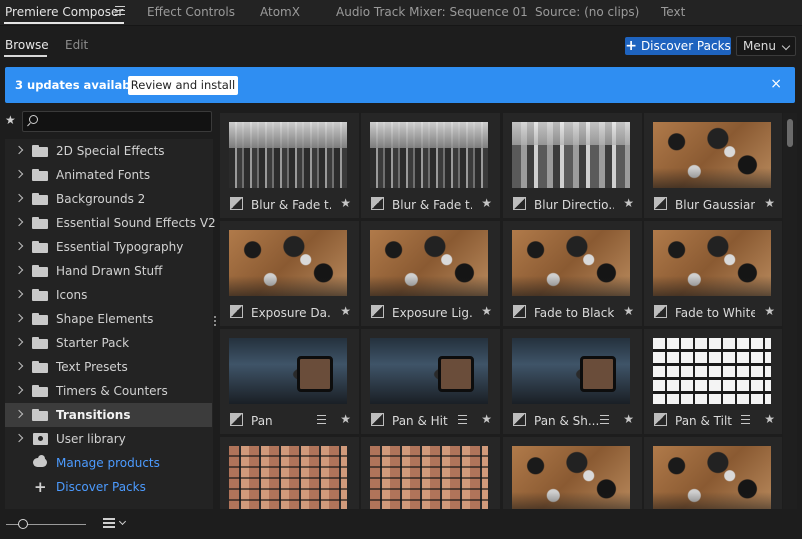 The image size is (802, 539). What do you see at coordinates (108, 319) in the screenshot?
I see `sidebar-item-shape-elements: Shape Elements` at bounding box center [108, 319].